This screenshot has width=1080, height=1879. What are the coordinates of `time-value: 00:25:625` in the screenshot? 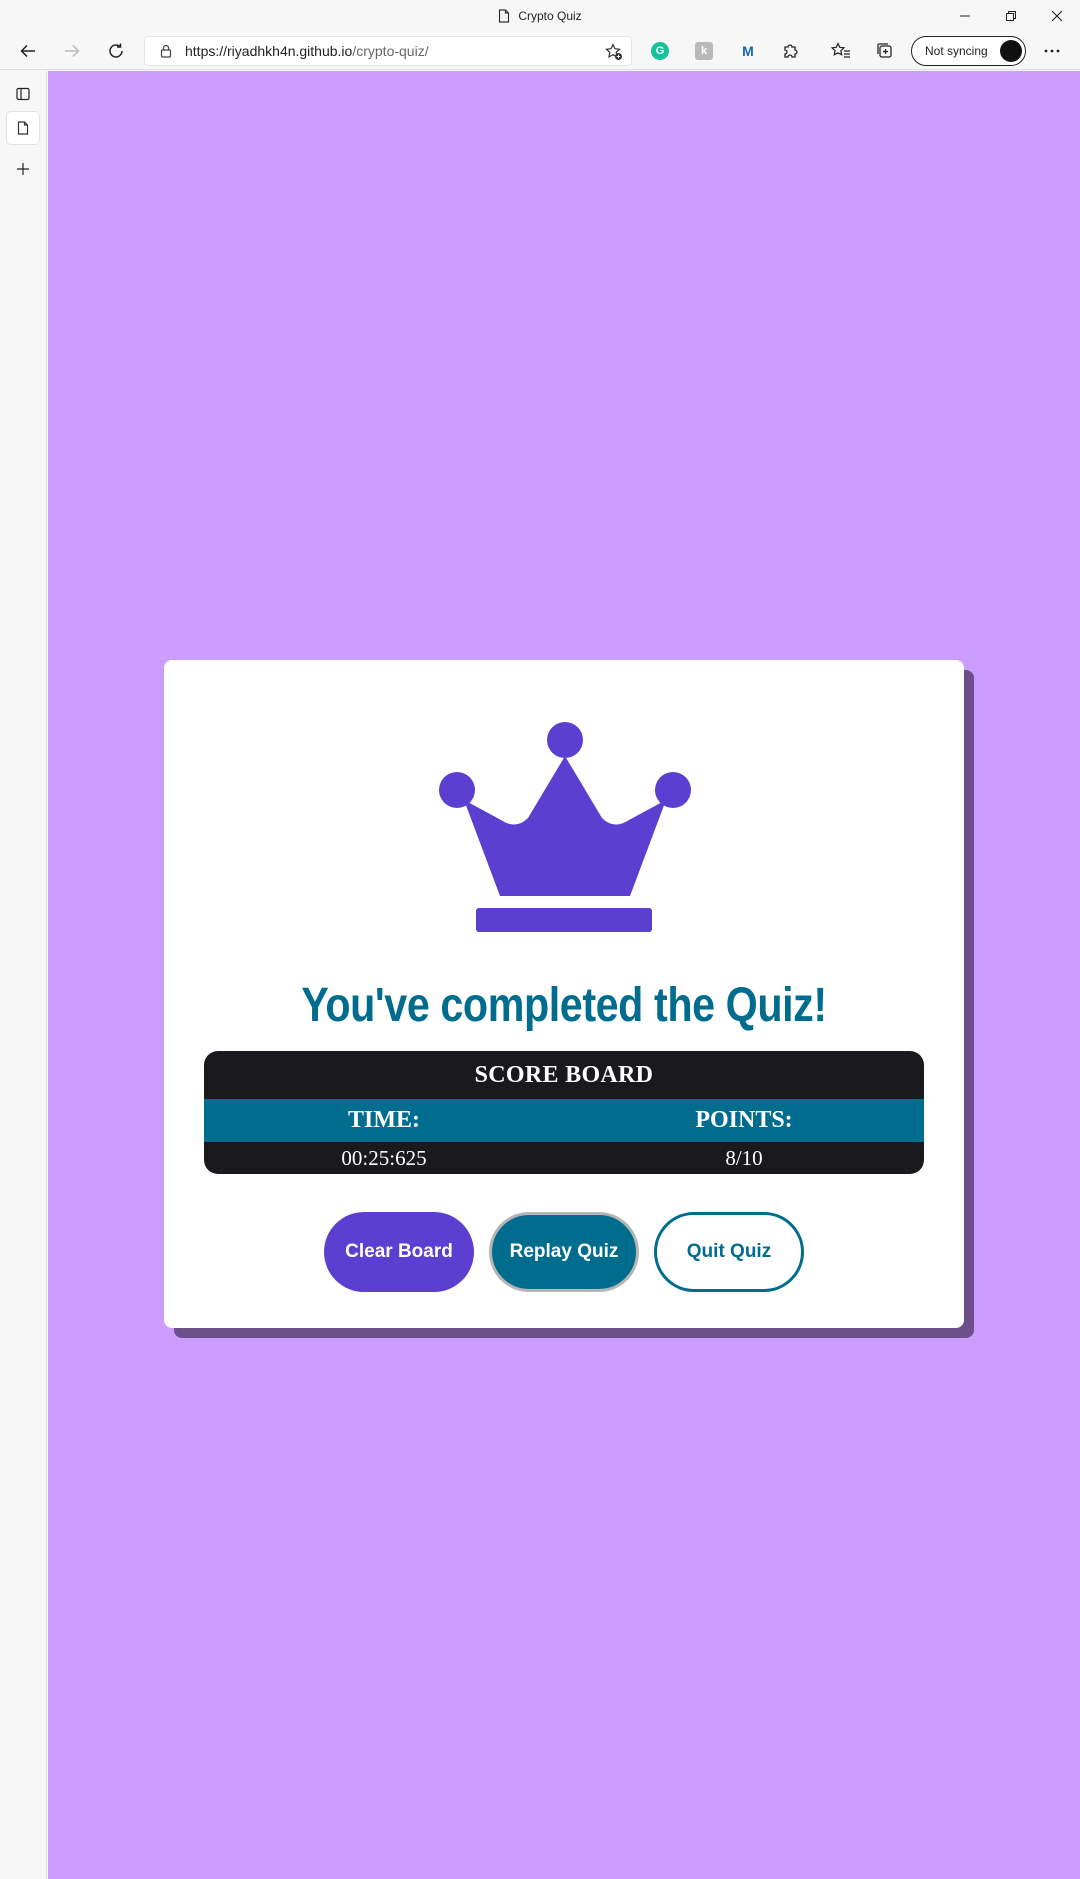 It's located at (384, 1157).